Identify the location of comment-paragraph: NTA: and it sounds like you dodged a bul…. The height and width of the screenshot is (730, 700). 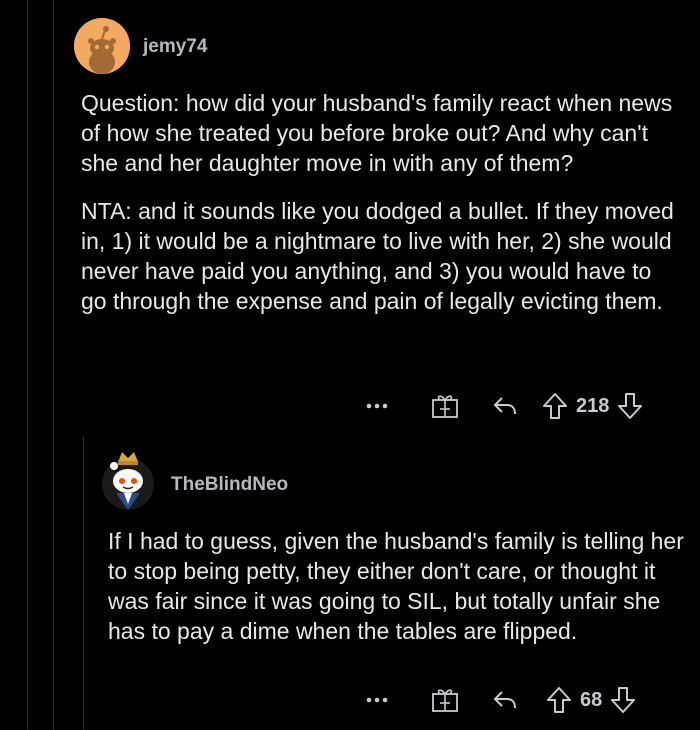
(377, 256).